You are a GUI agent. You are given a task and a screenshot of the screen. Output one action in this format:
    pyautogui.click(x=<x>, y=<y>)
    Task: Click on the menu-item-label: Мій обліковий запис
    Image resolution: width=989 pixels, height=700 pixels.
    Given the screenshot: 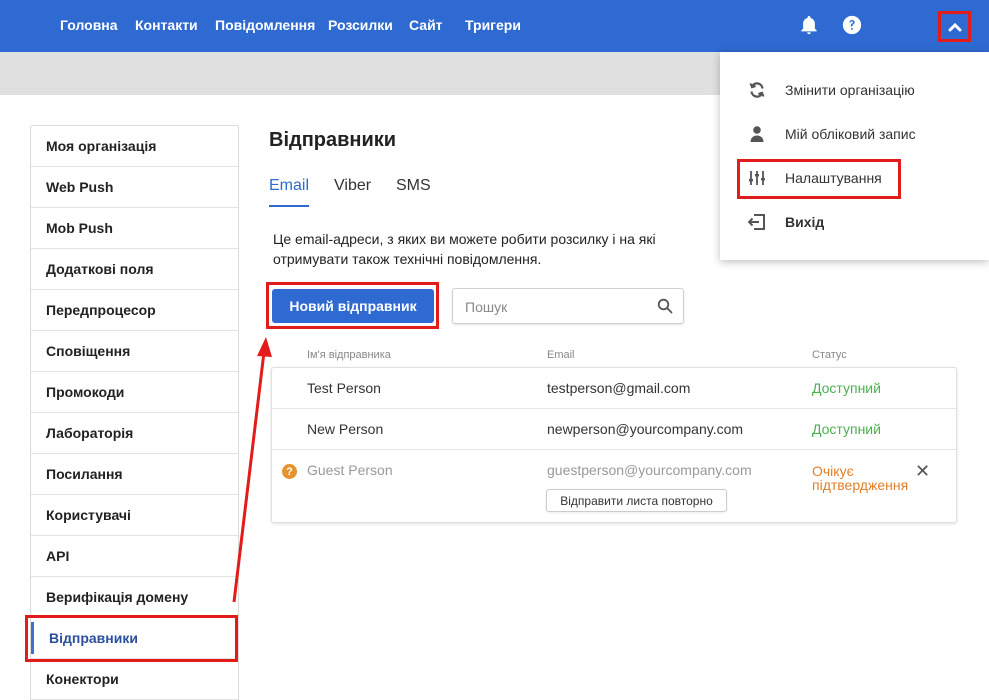 What is the action you would take?
    pyautogui.click(x=850, y=134)
    